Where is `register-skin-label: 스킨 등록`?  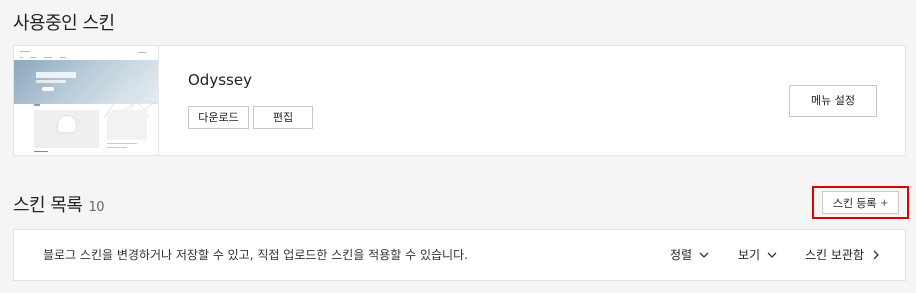 register-skin-label: 스킨 등록 is located at coordinates (854, 204).